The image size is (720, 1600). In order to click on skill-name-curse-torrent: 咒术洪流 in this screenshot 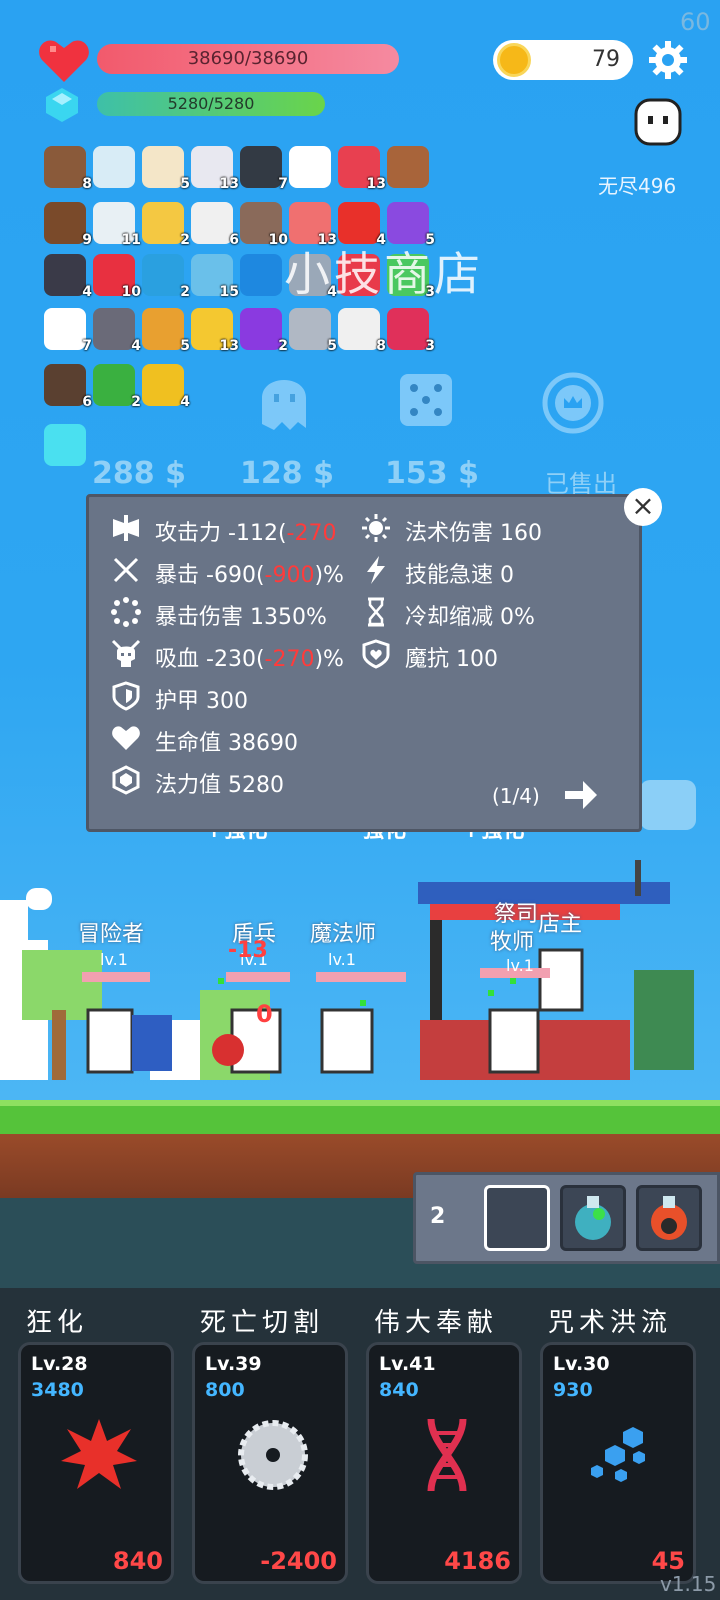, I will do `click(610, 1323)`.